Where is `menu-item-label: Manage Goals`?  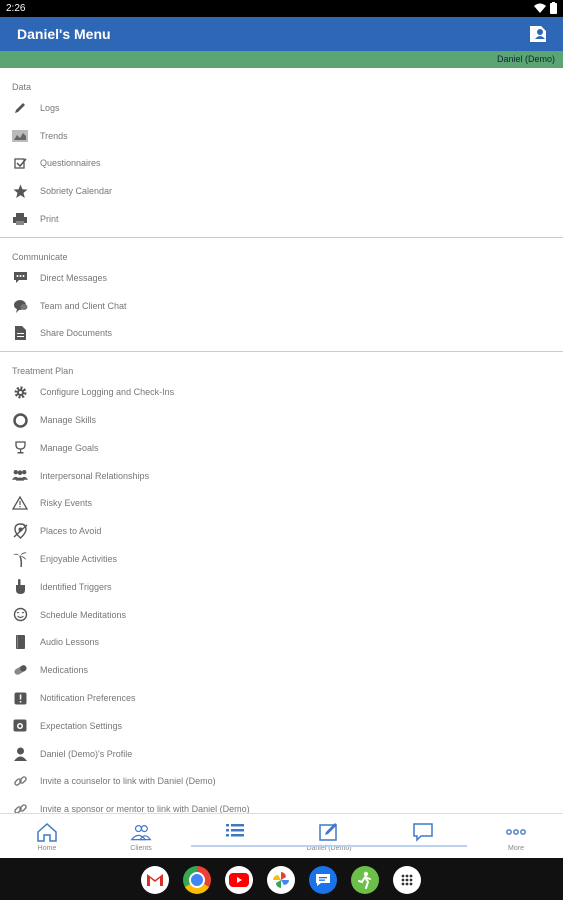
menu-item-label: Manage Goals is located at coordinates (69, 447).